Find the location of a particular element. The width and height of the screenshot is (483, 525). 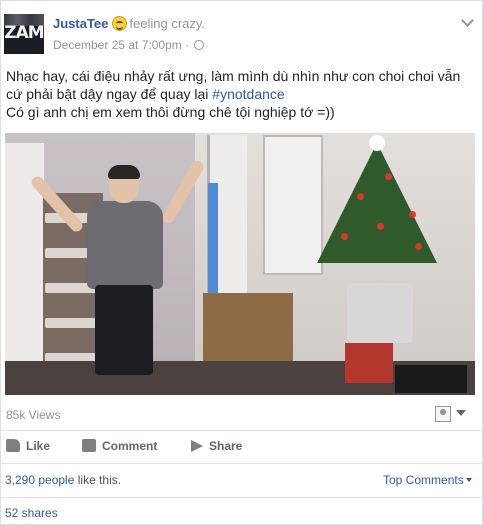

feeling-text: feeling crazy. is located at coordinates (167, 23).